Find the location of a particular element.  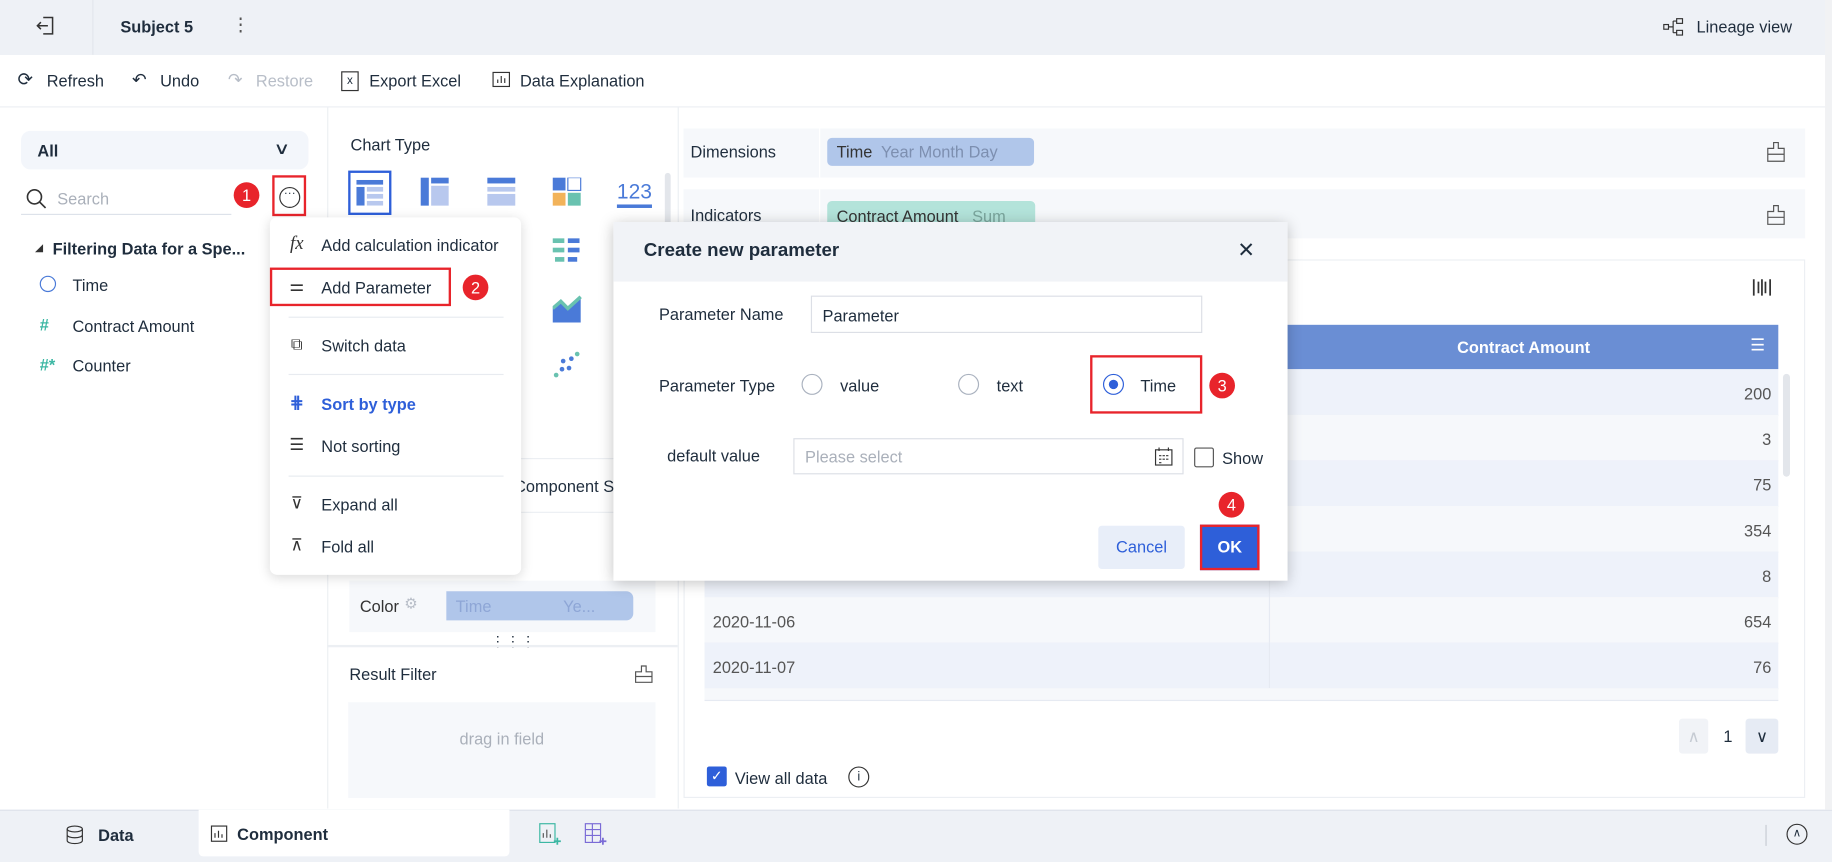

page-number: 1 is located at coordinates (1728, 736).